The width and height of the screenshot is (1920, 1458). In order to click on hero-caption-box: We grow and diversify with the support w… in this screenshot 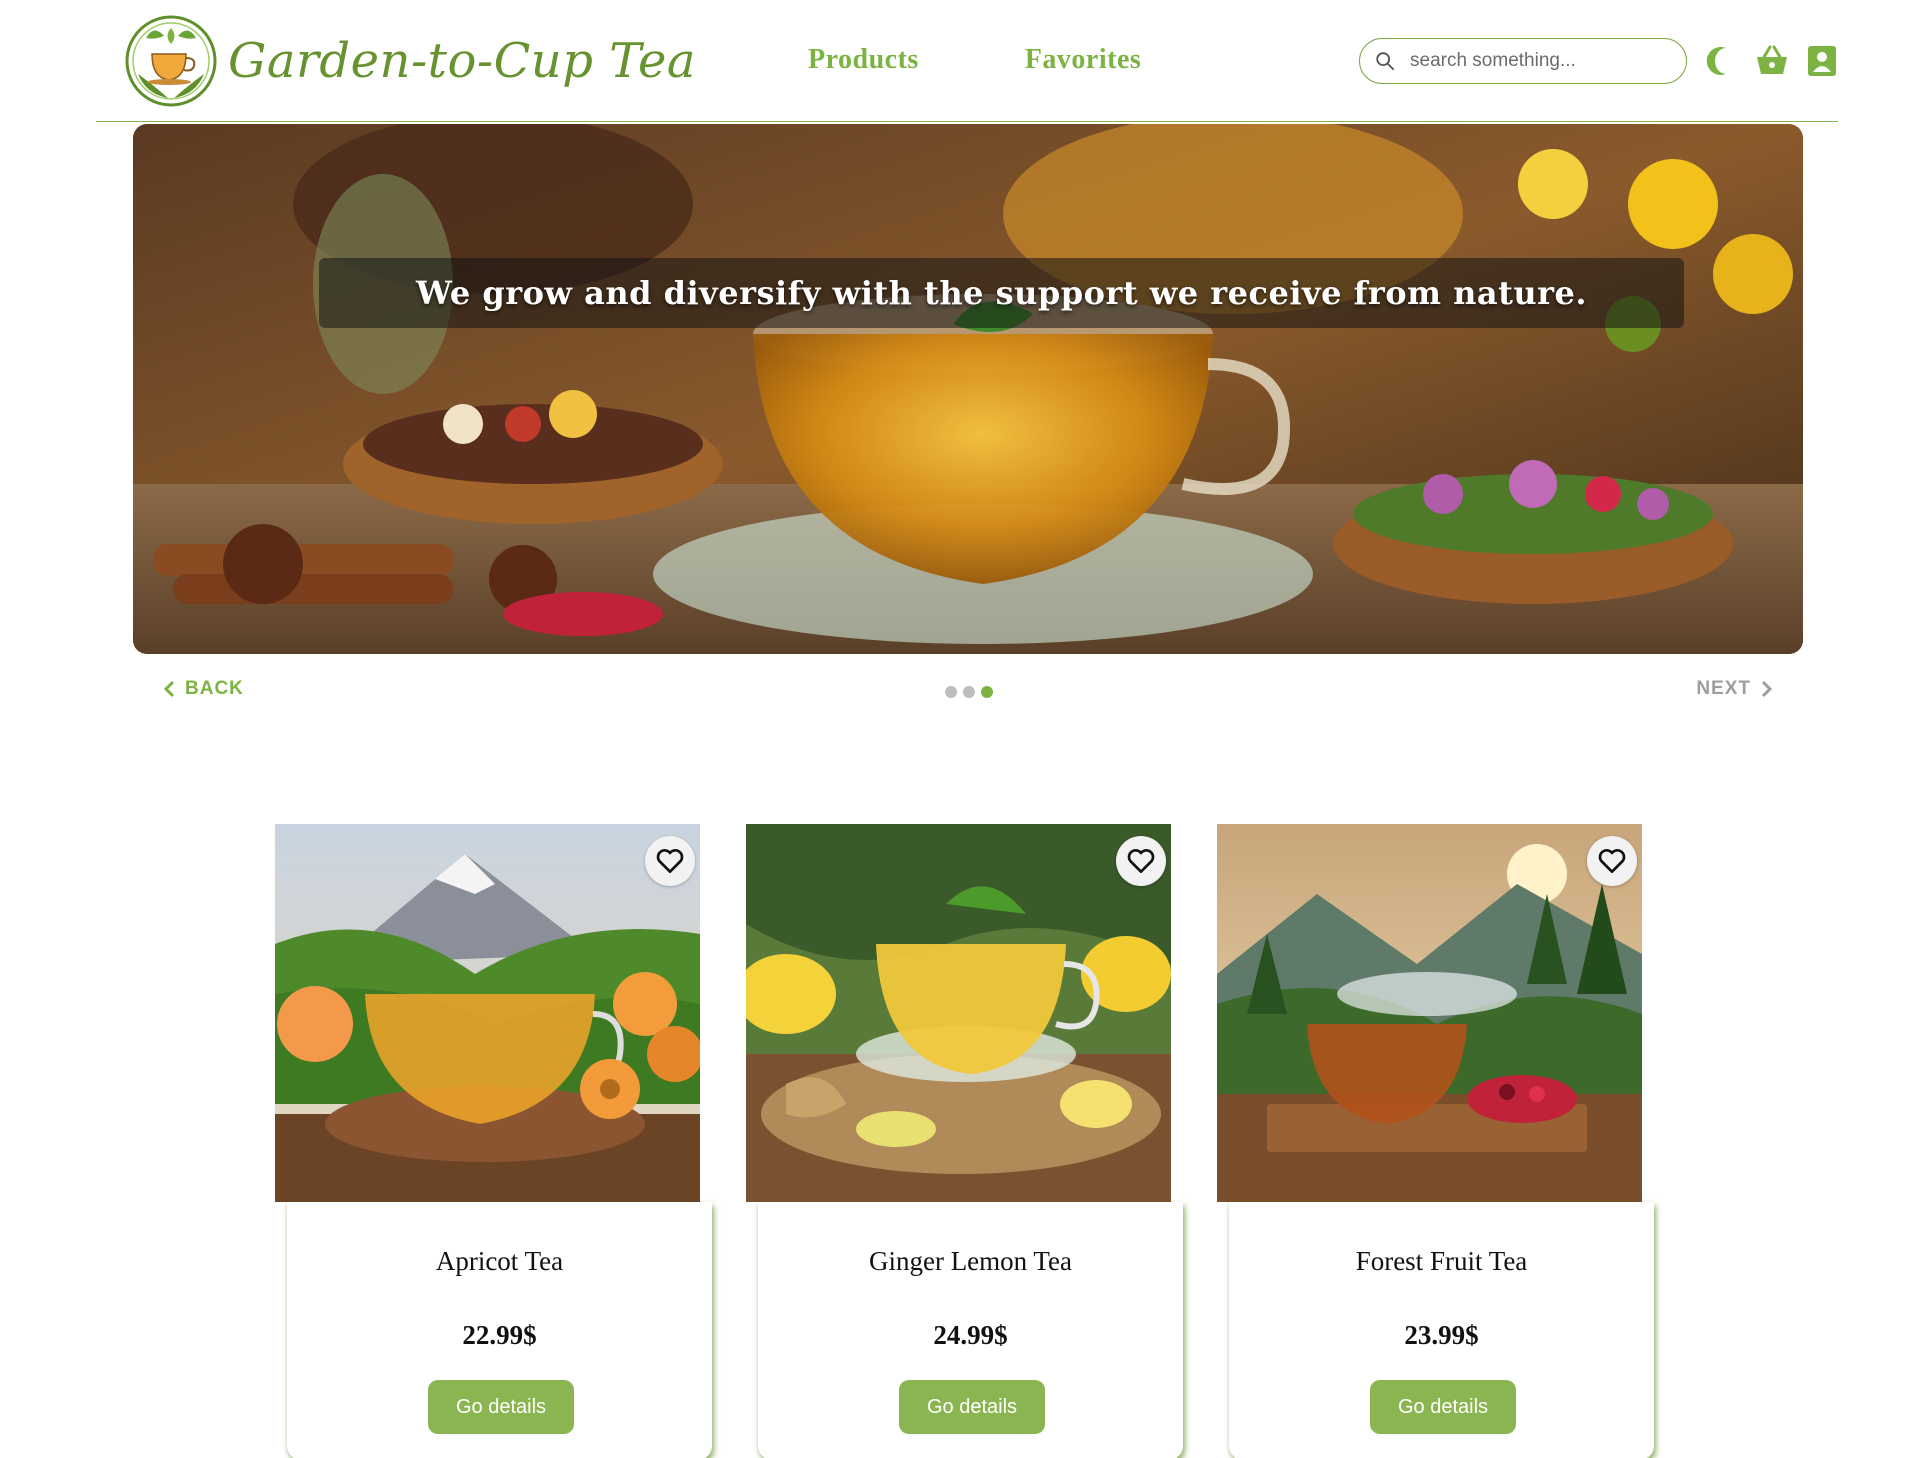, I will do `click(1001, 293)`.